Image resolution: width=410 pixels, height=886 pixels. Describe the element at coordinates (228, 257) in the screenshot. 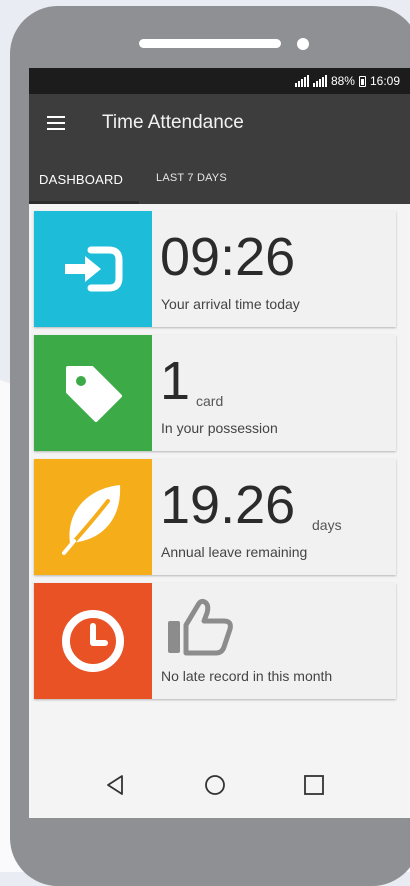

I see `arrival-time-value: 09:26` at that location.